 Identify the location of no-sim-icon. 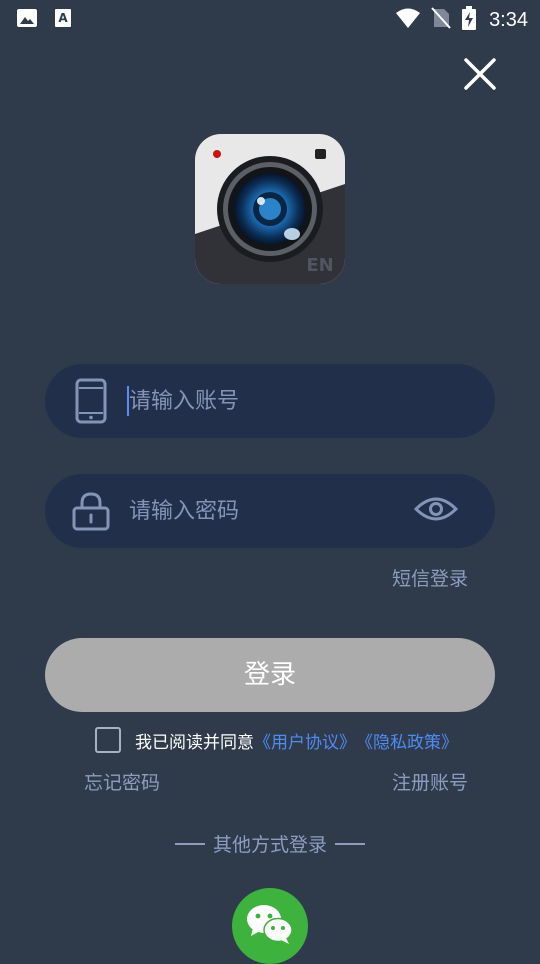
(441, 20).